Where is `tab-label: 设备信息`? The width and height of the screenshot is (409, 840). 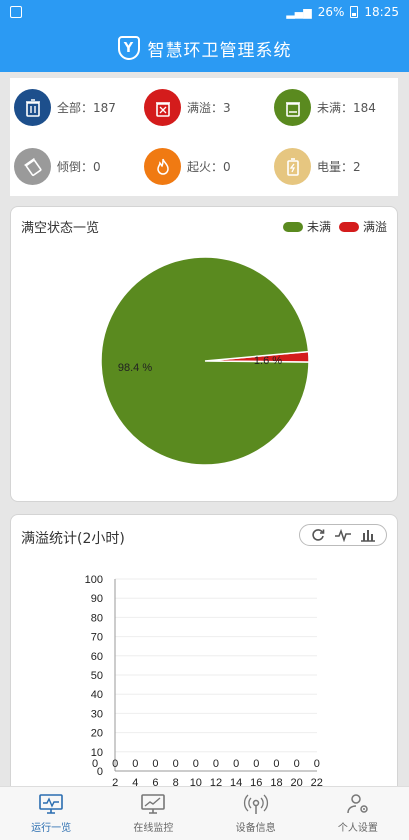 tab-label: 设备信息 is located at coordinates (255, 828).